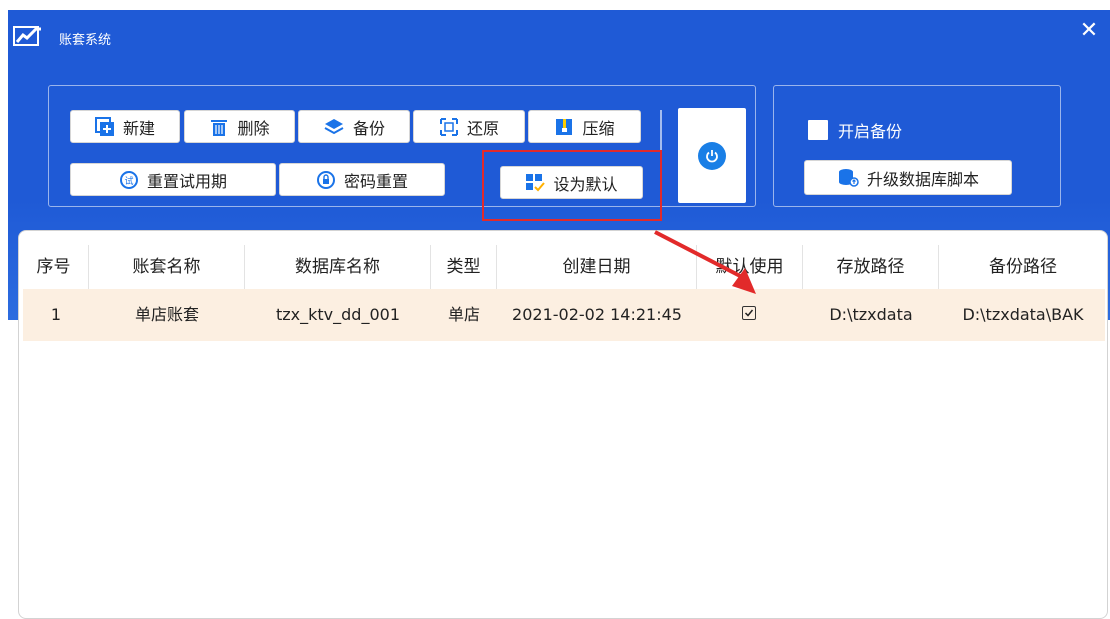 Image resolution: width=1110 pixels, height=619 pixels. What do you see at coordinates (18, 2) in the screenshot?
I see `cropped-caption: ▀▀▀▀` at bounding box center [18, 2].